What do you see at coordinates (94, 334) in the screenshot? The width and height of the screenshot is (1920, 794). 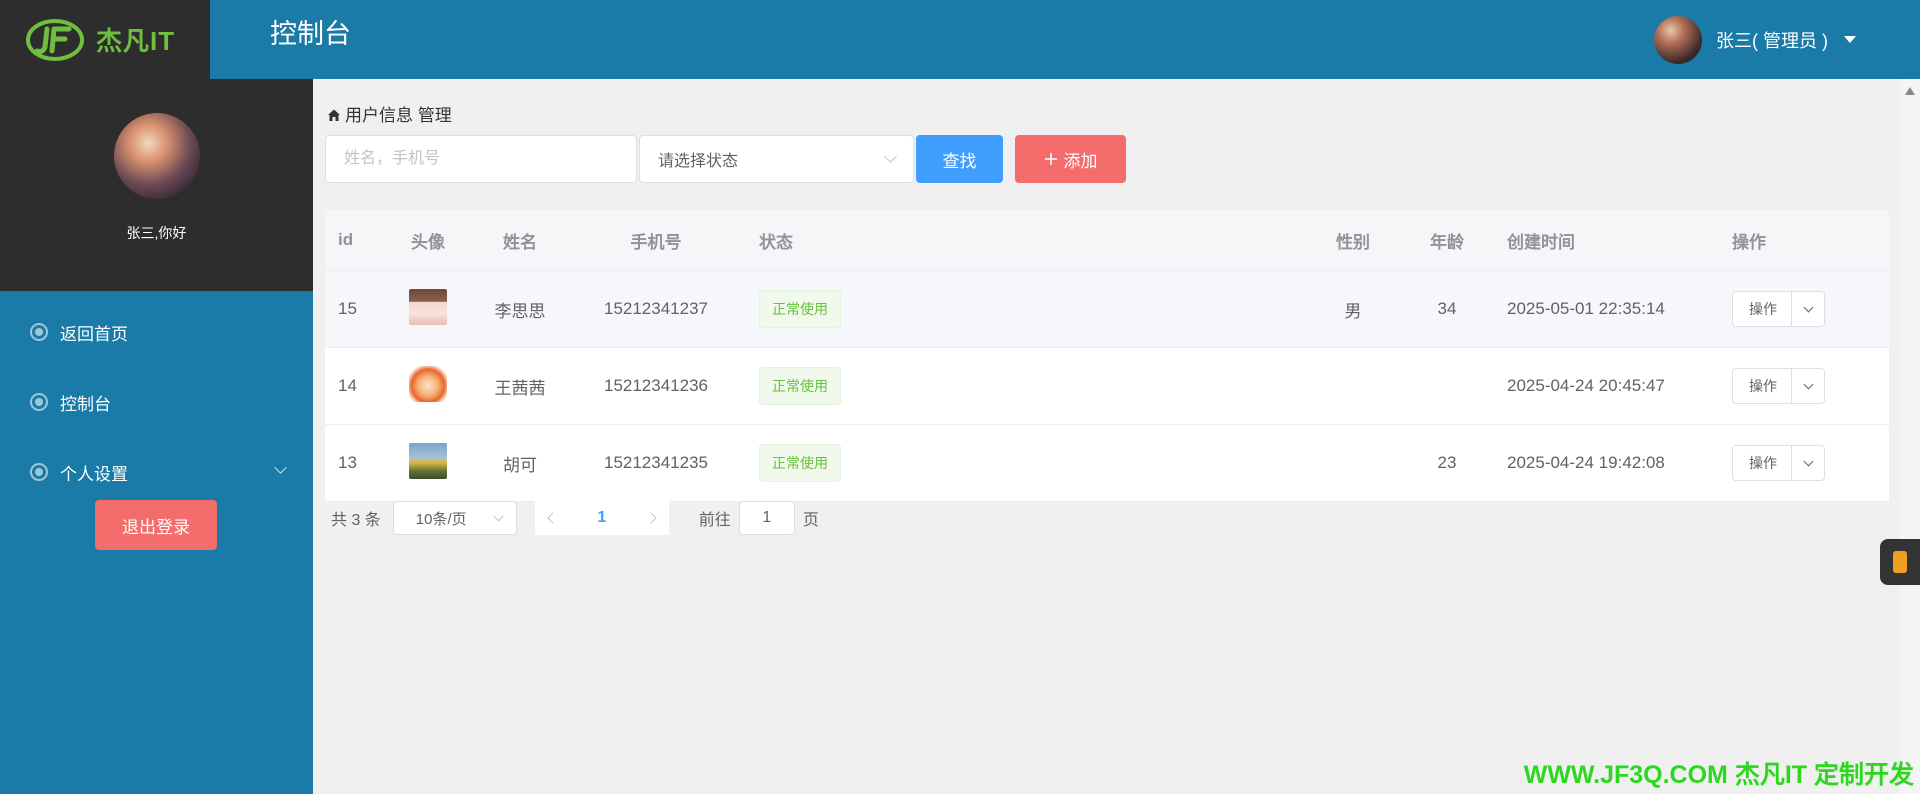 I see `sidebar-item-label: 返回首页` at bounding box center [94, 334].